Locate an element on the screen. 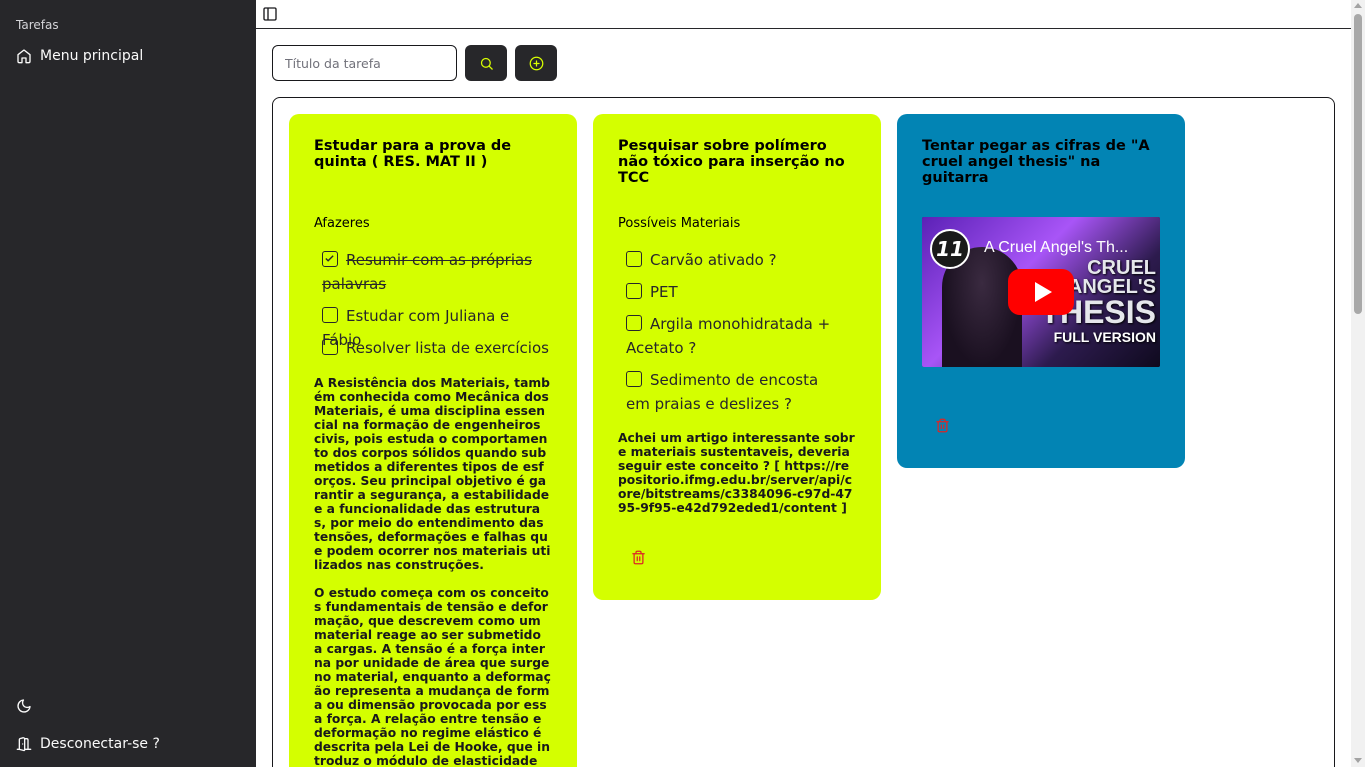  sidebar-item-label: Menu principal is located at coordinates (92, 56).